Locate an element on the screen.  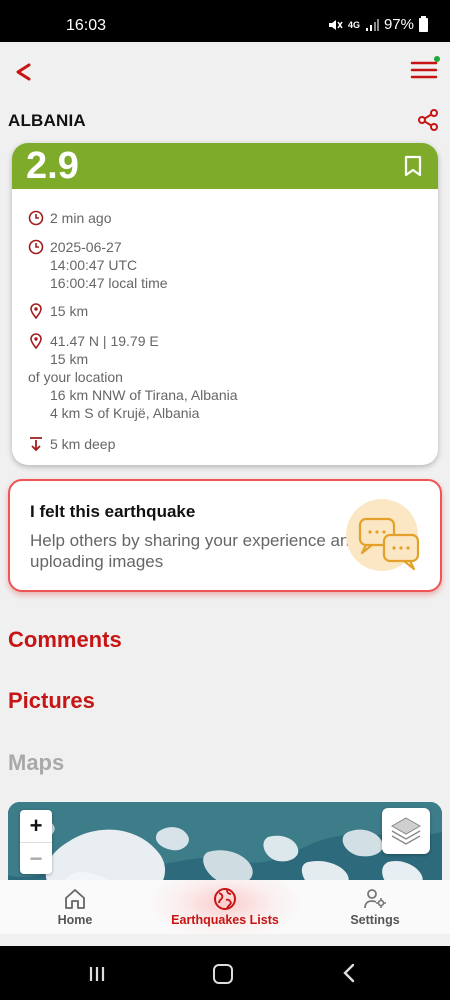
status-bar: 16:03 4G 97% is located at coordinates (225, 21).